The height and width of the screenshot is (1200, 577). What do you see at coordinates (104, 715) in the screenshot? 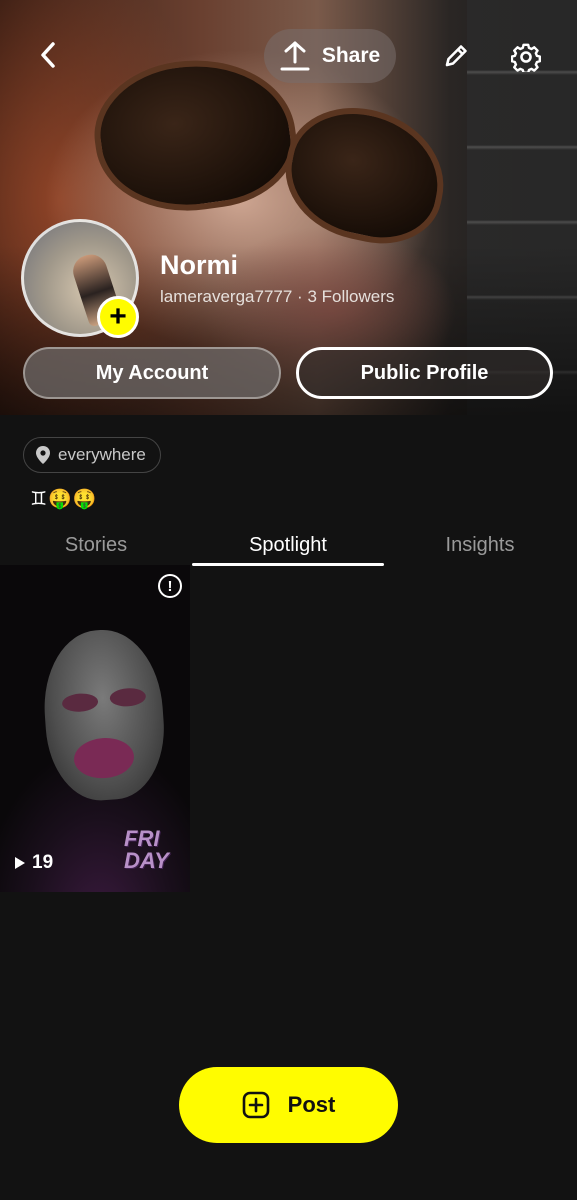
I see `ski-mask-image` at bounding box center [104, 715].